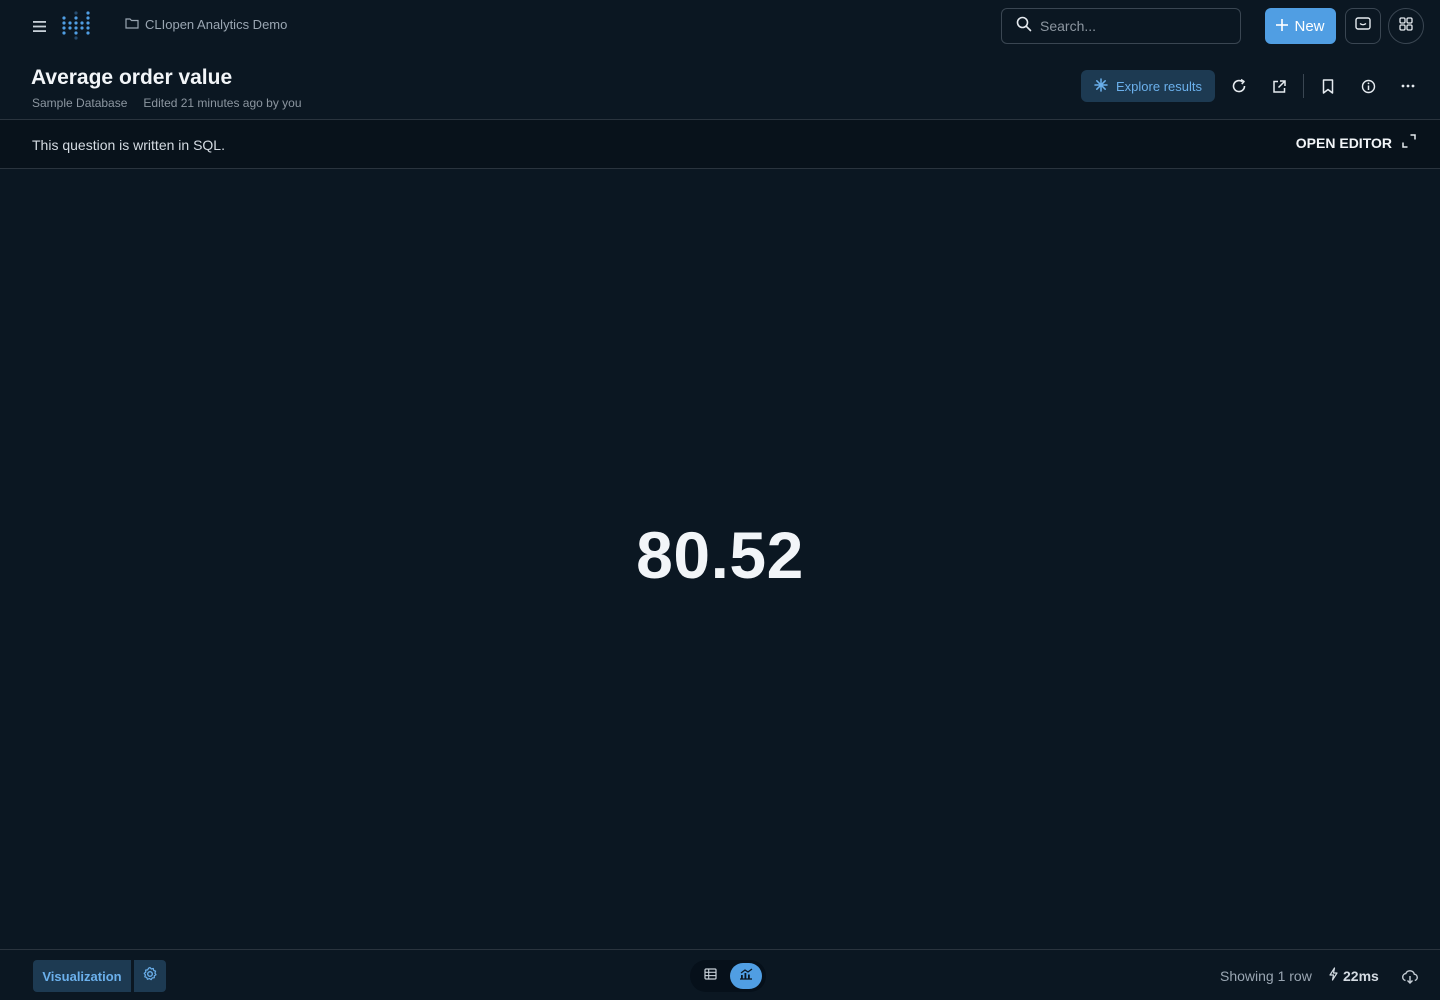 The height and width of the screenshot is (1000, 1440). What do you see at coordinates (720, 26) in the screenshot?
I see `top-nav: CLIopen Analytics Demo New` at bounding box center [720, 26].